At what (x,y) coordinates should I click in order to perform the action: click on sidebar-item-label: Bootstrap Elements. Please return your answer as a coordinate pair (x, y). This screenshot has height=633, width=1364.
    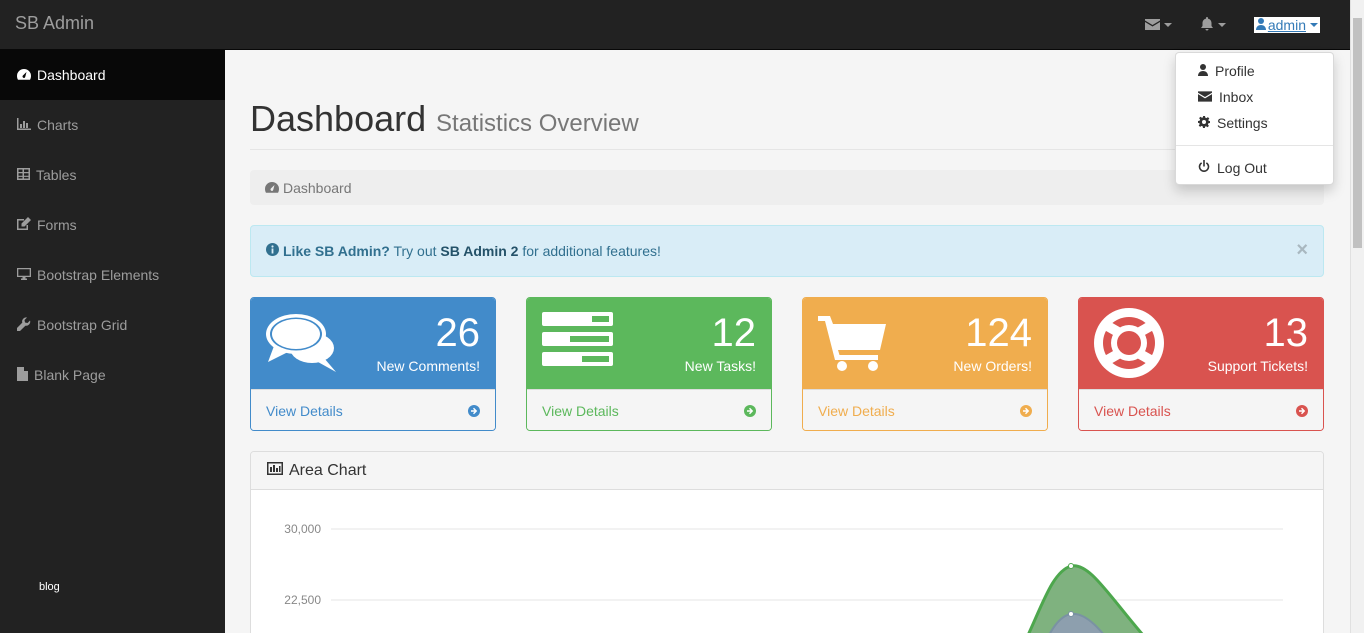
    Looking at the image, I should click on (98, 275).